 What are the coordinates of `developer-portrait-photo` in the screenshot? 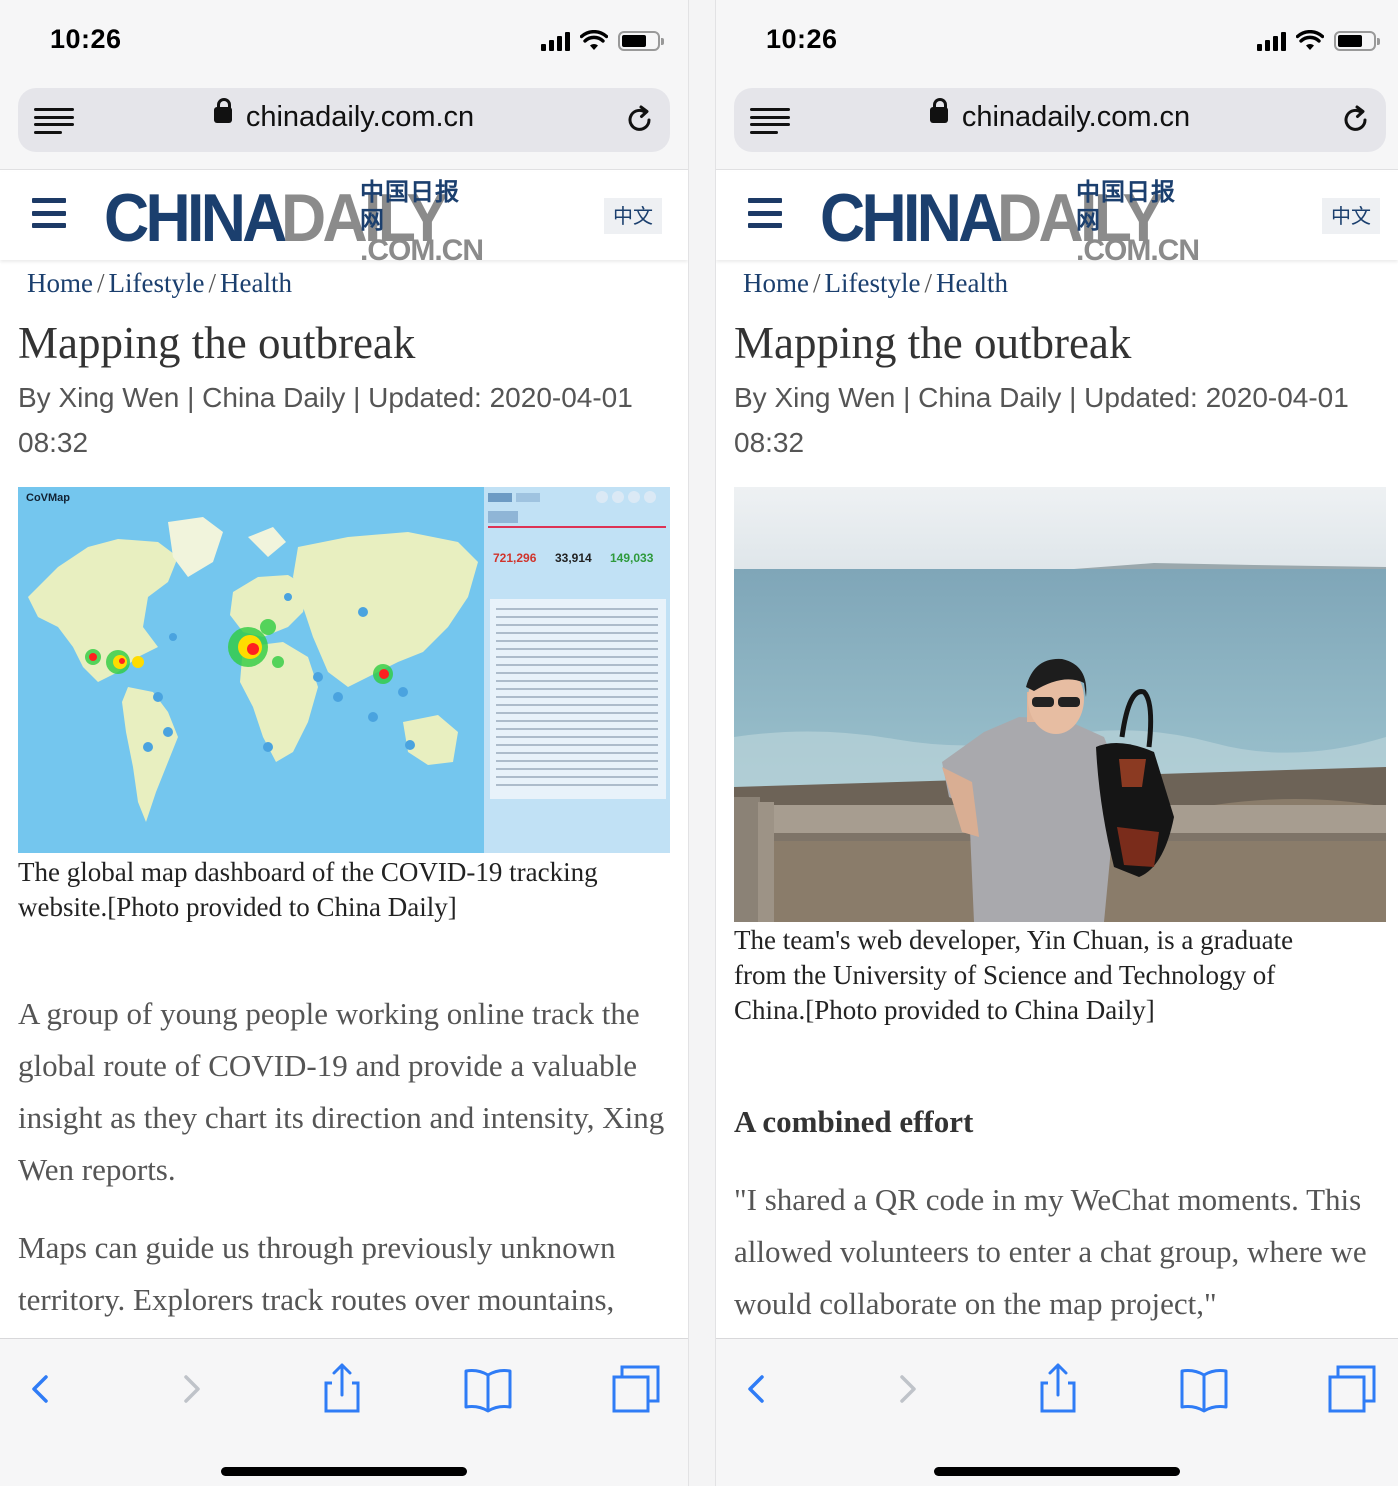 It's located at (1060, 704).